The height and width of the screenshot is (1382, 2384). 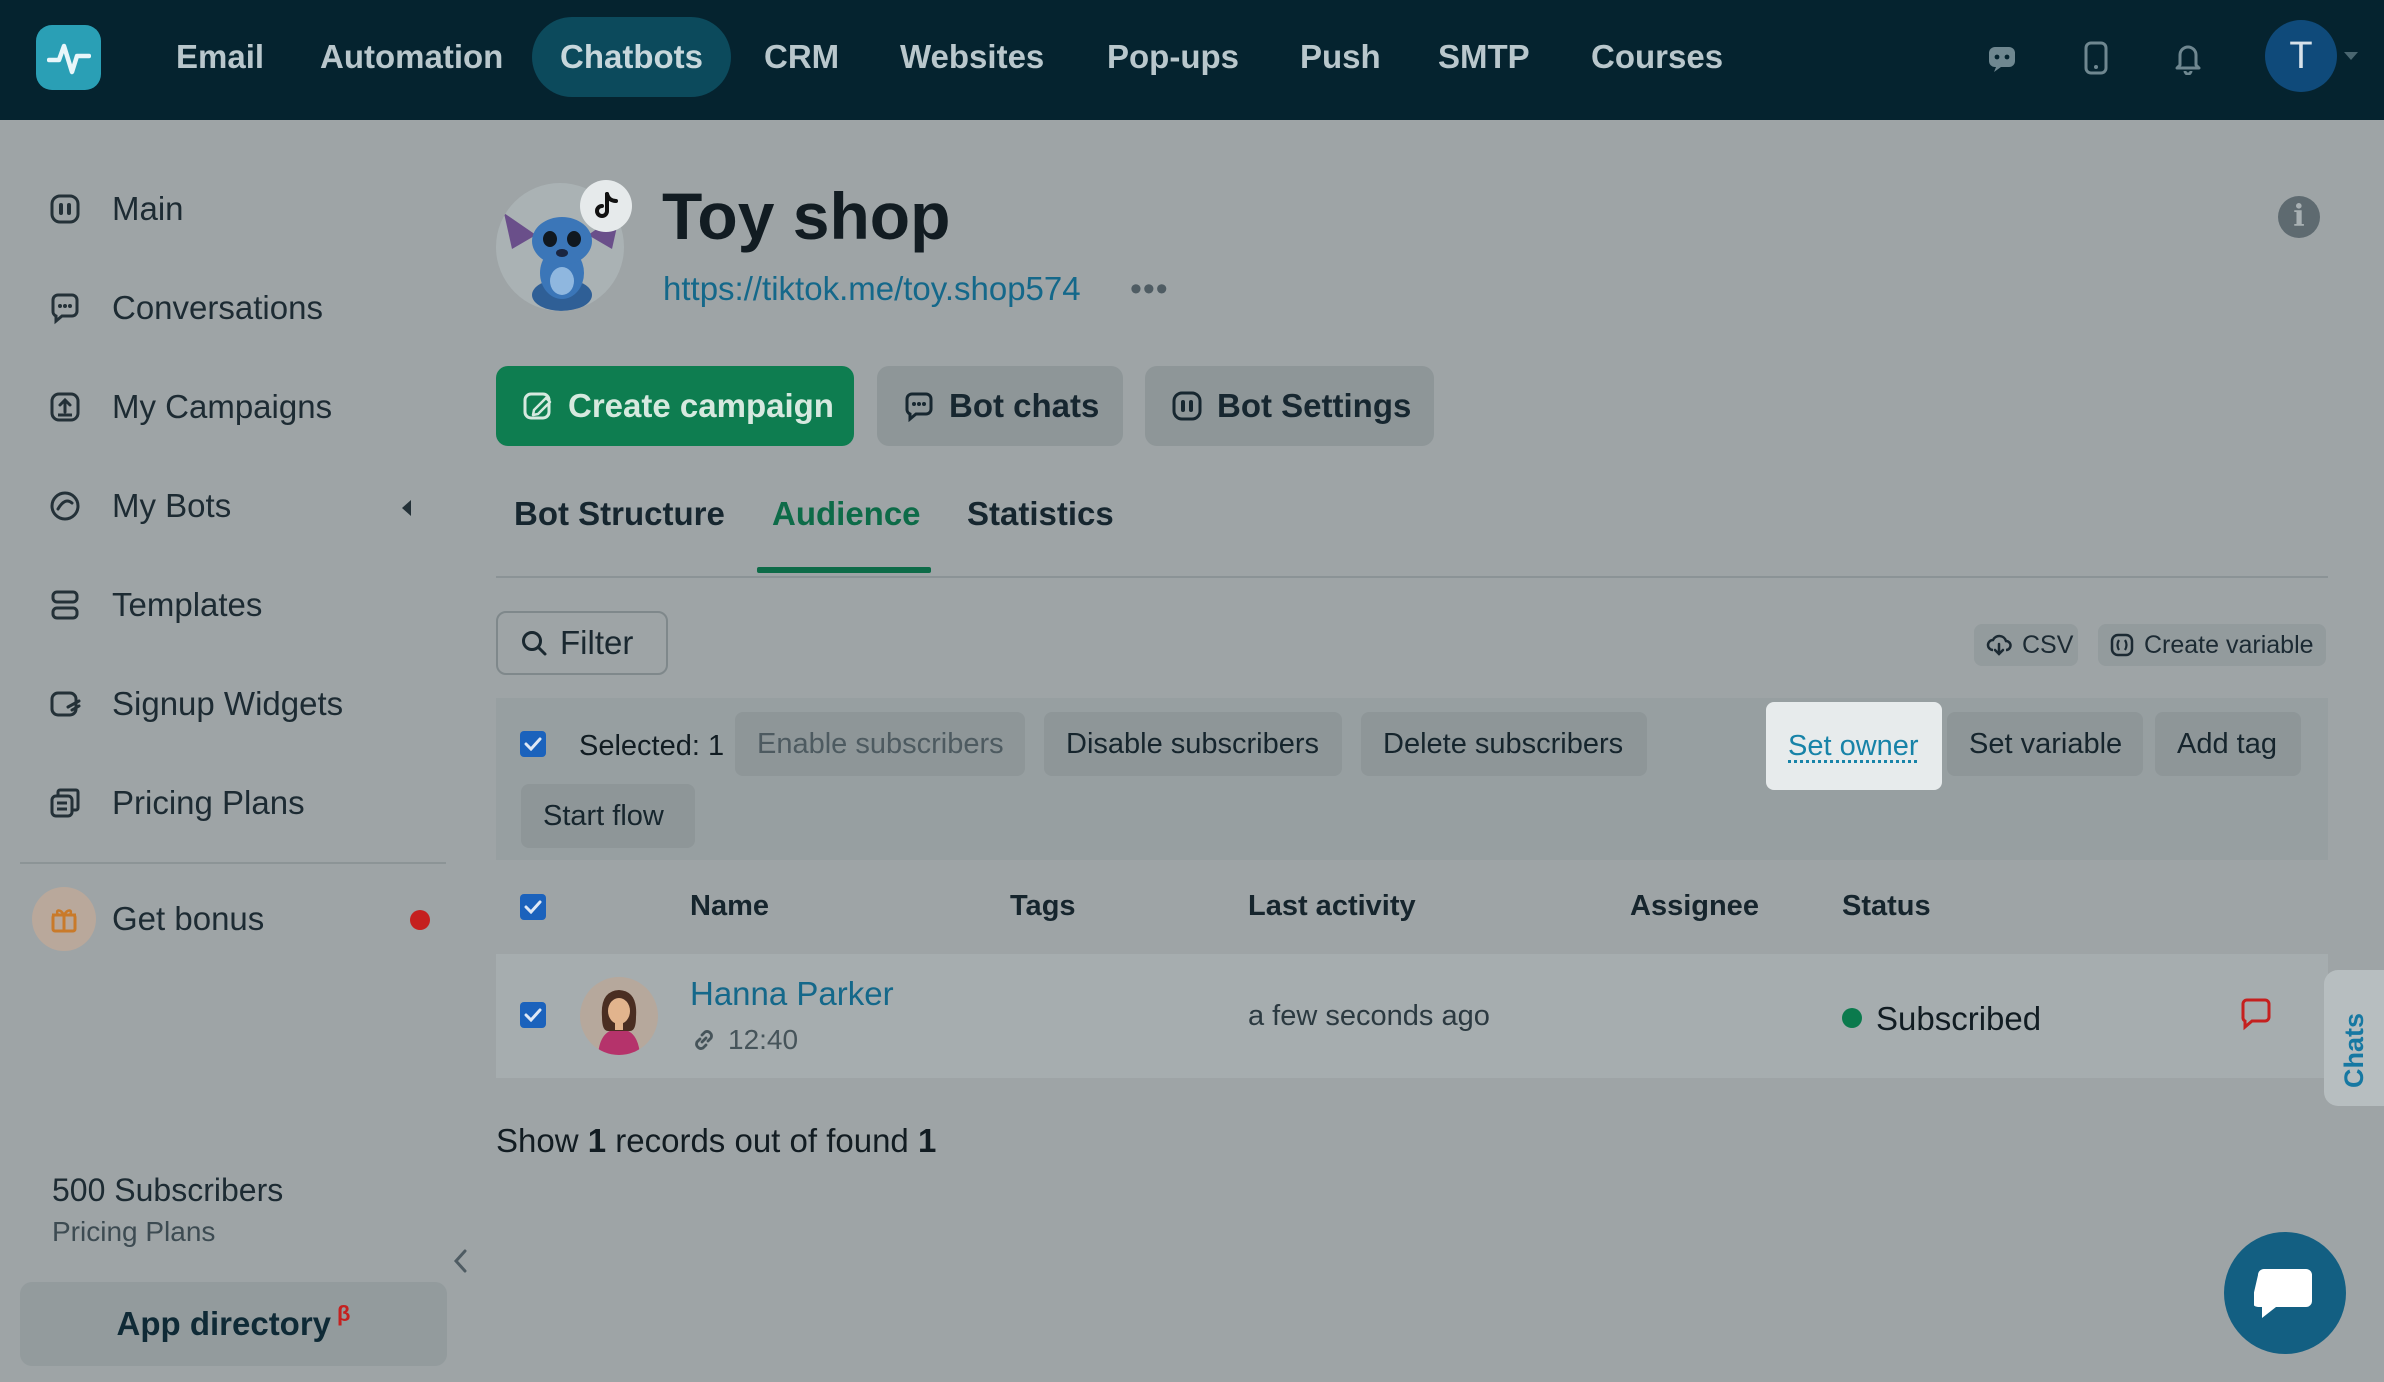 What do you see at coordinates (1173, 57) in the screenshot?
I see `nav-popups: Pop-ups` at bounding box center [1173, 57].